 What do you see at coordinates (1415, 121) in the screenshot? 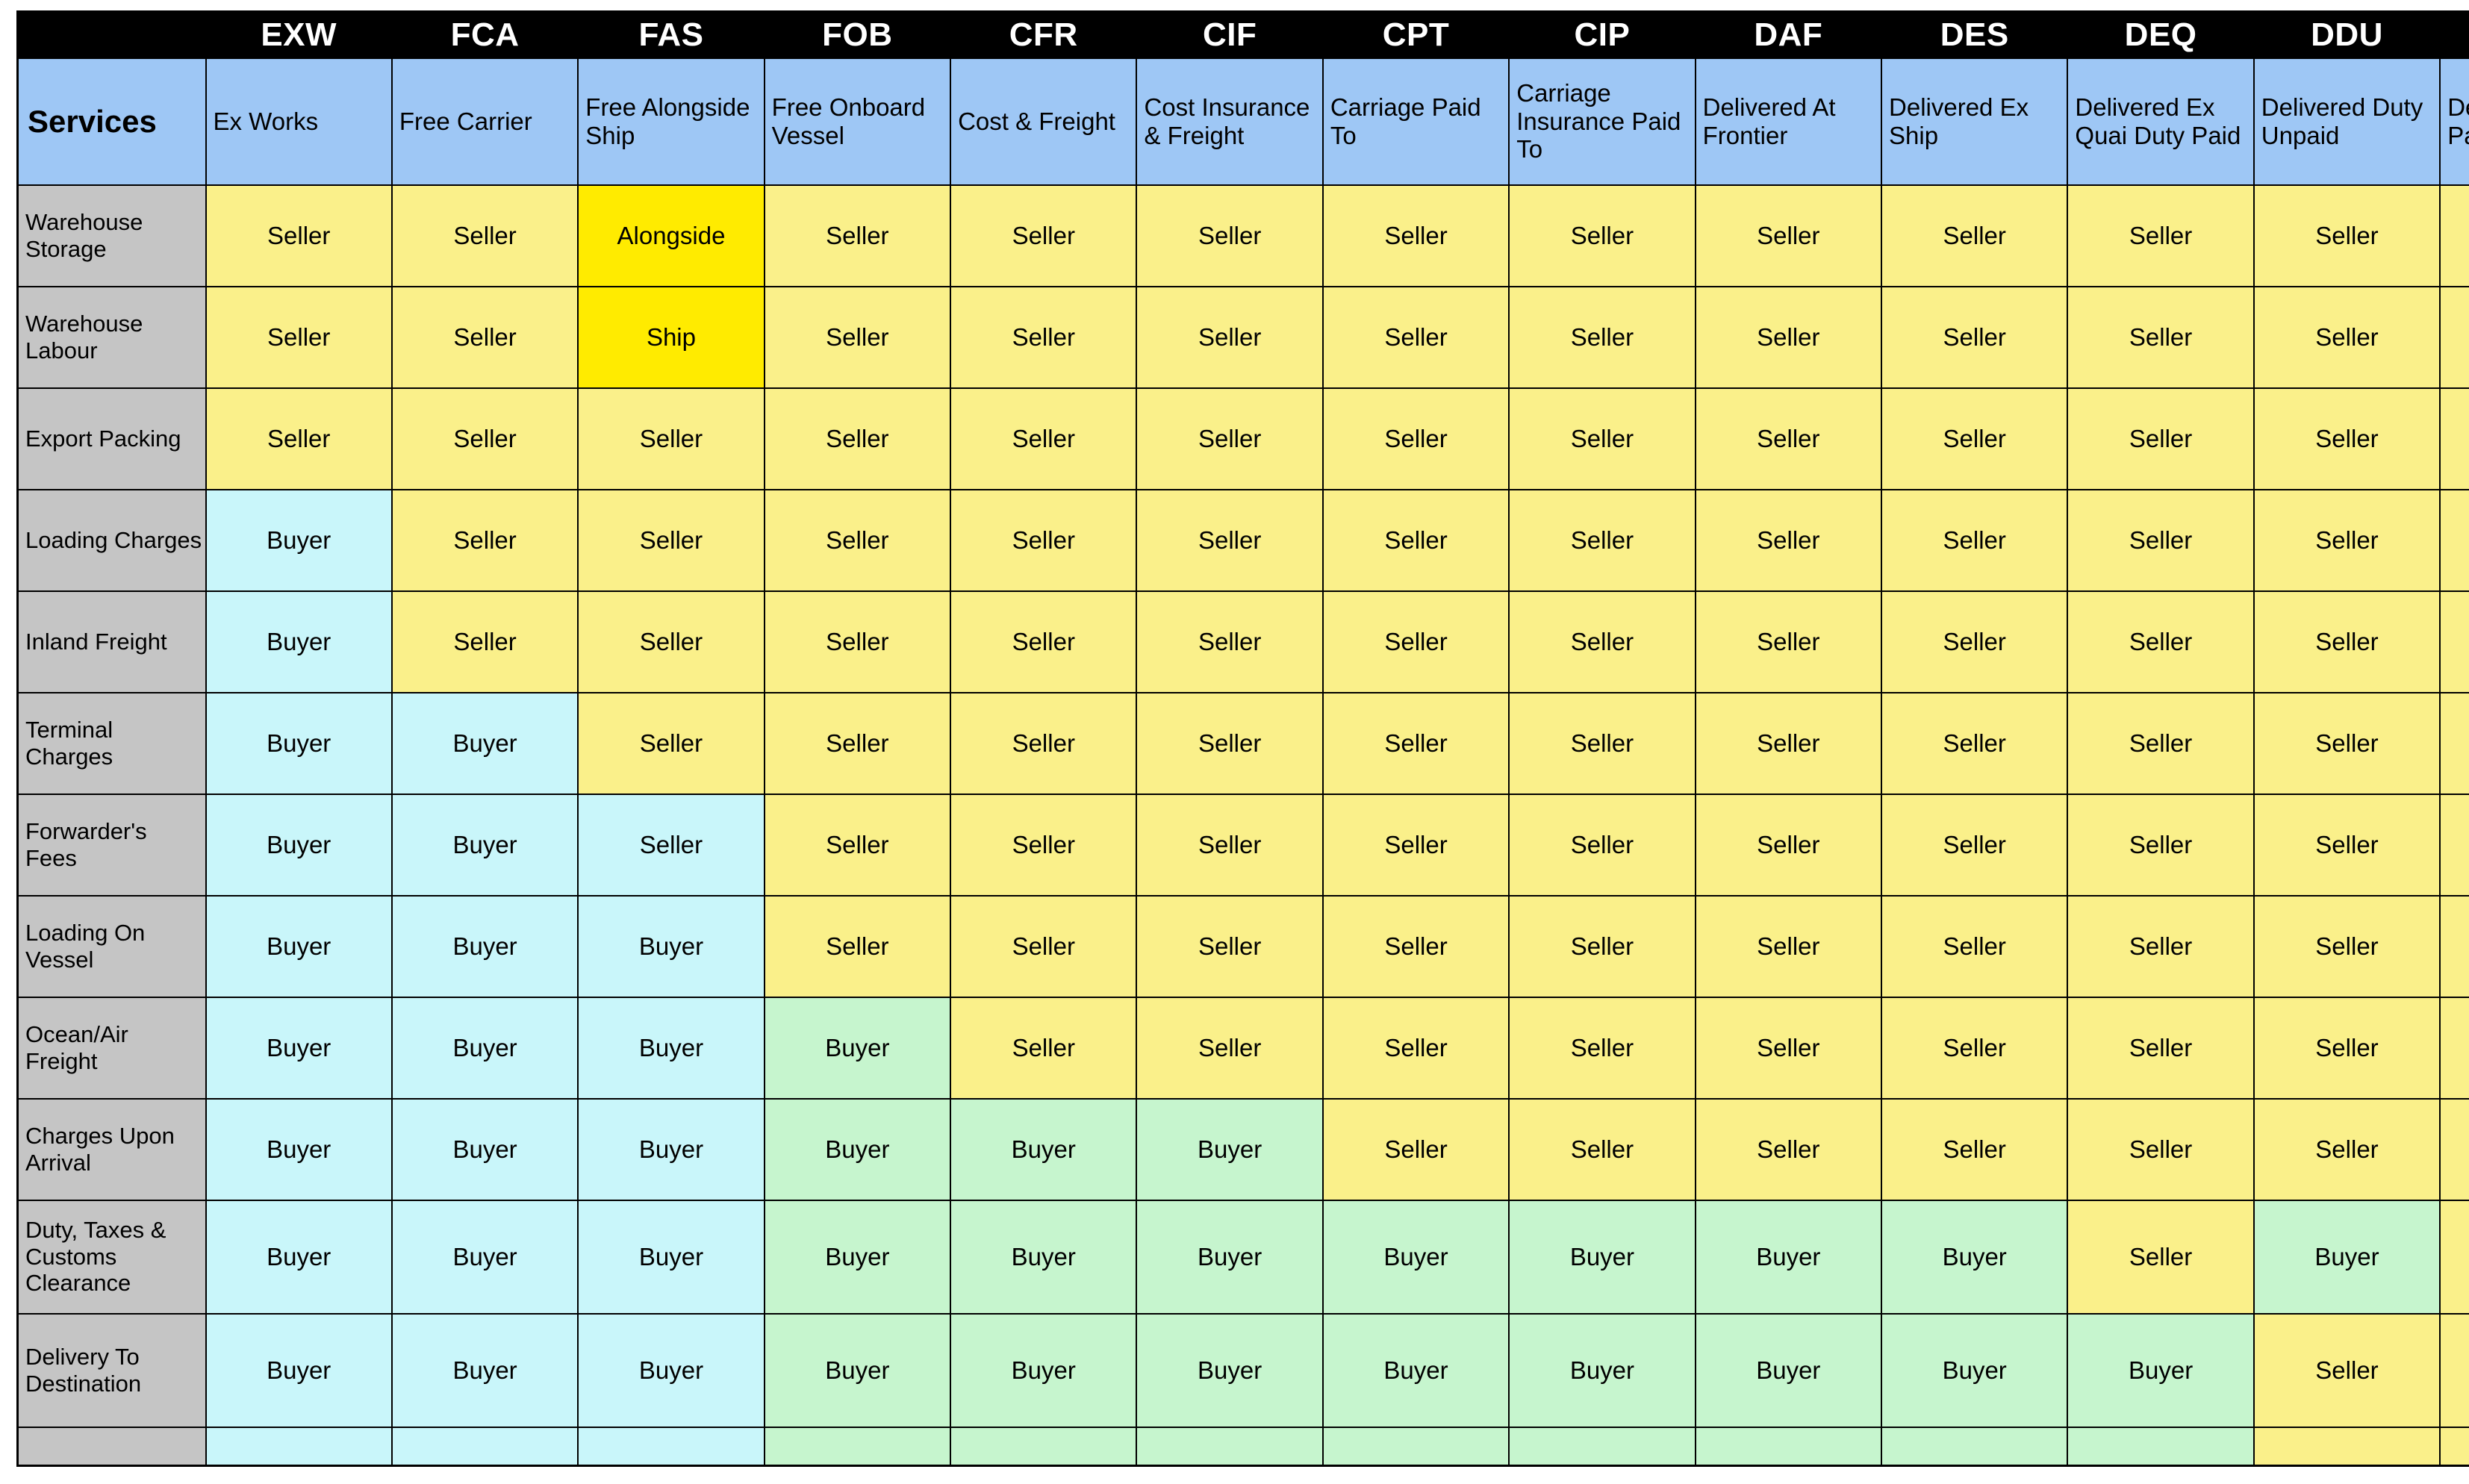
I see `incoterm-name-cpt: Carriage Paid To` at bounding box center [1415, 121].